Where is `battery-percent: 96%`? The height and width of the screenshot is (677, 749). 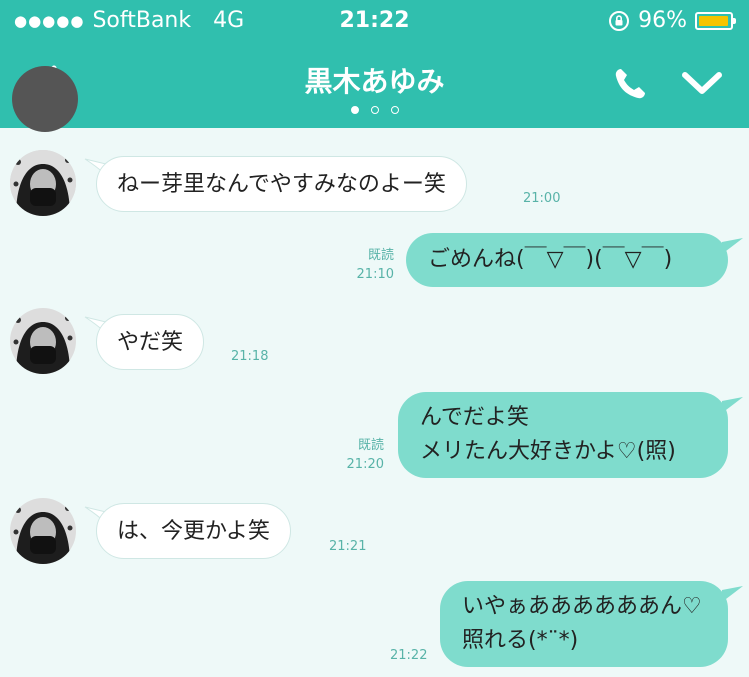 battery-percent: 96% is located at coordinates (662, 20).